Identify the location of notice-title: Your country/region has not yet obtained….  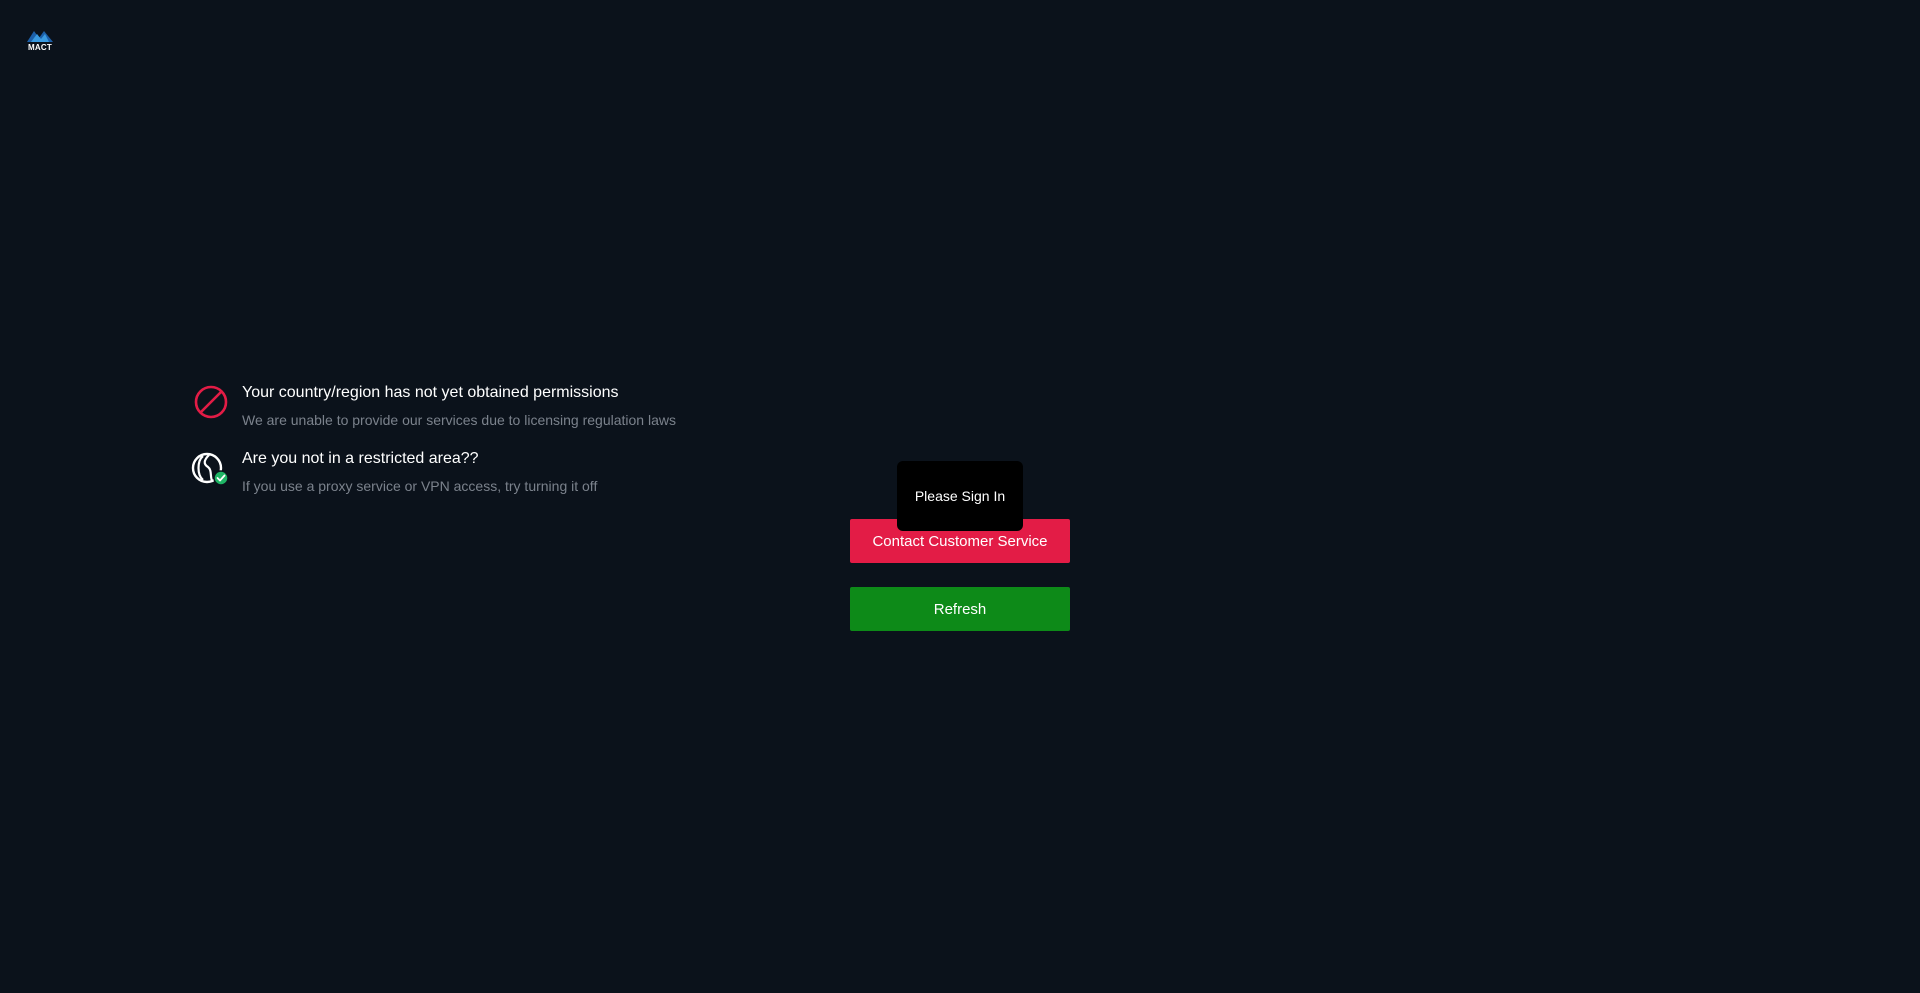
(430, 392).